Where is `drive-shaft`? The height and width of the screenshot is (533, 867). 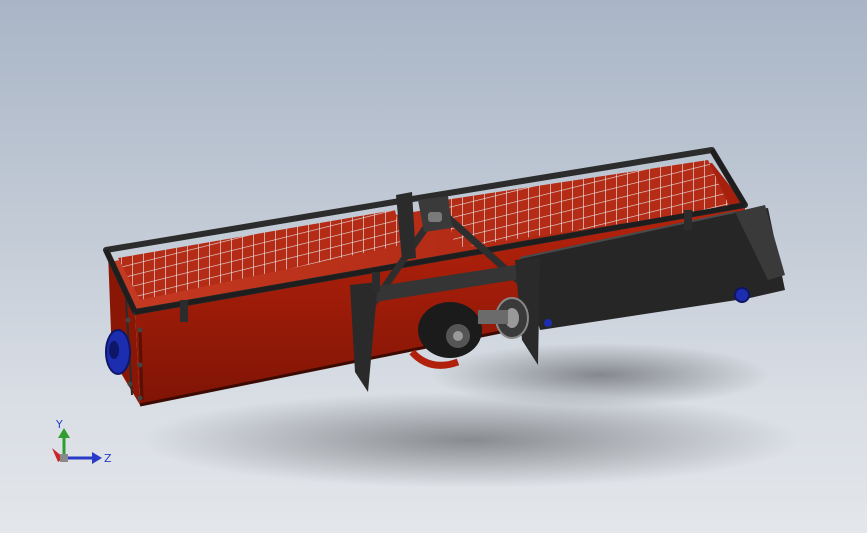 drive-shaft is located at coordinates (493, 317).